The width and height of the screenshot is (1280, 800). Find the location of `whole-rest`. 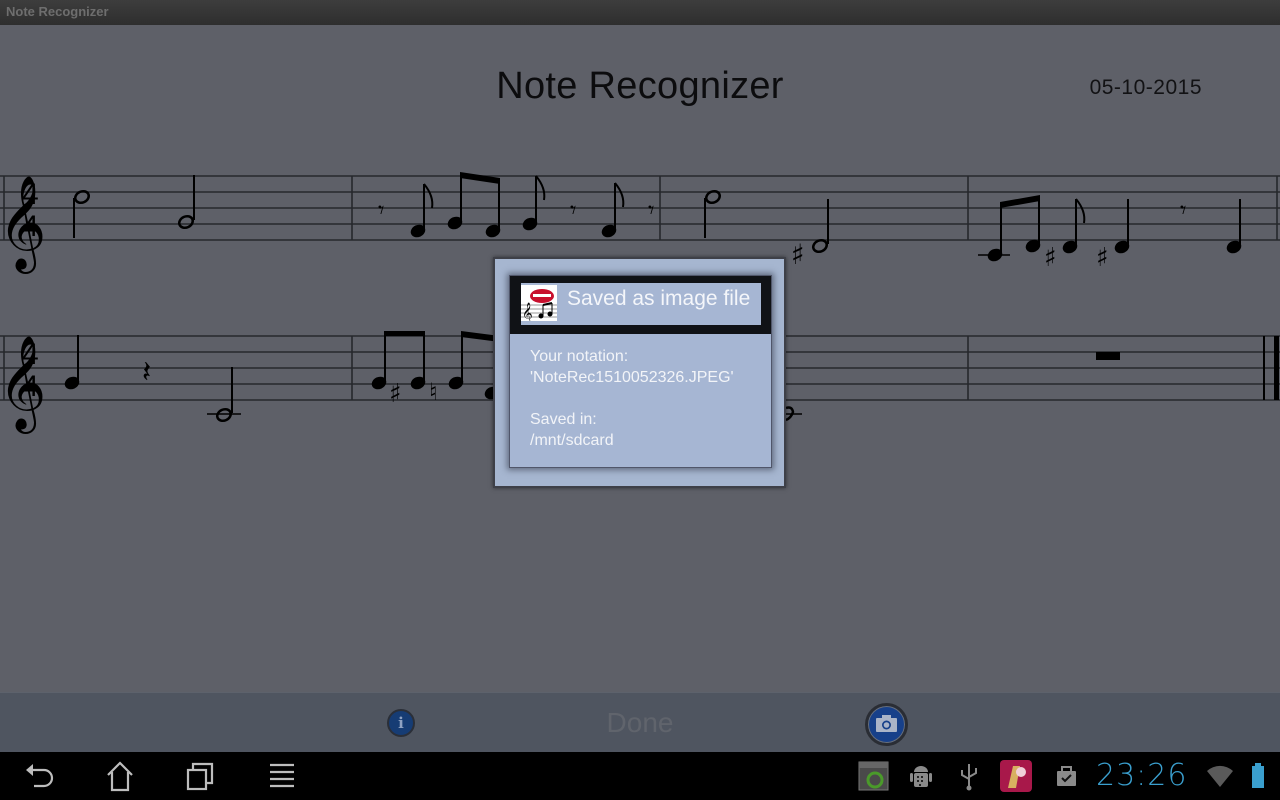

whole-rest is located at coordinates (1108, 356).